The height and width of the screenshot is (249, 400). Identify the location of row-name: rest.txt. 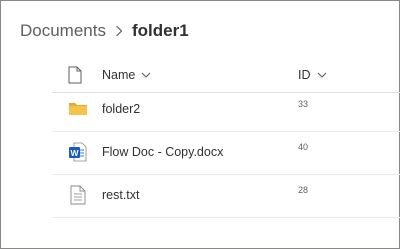
(121, 195).